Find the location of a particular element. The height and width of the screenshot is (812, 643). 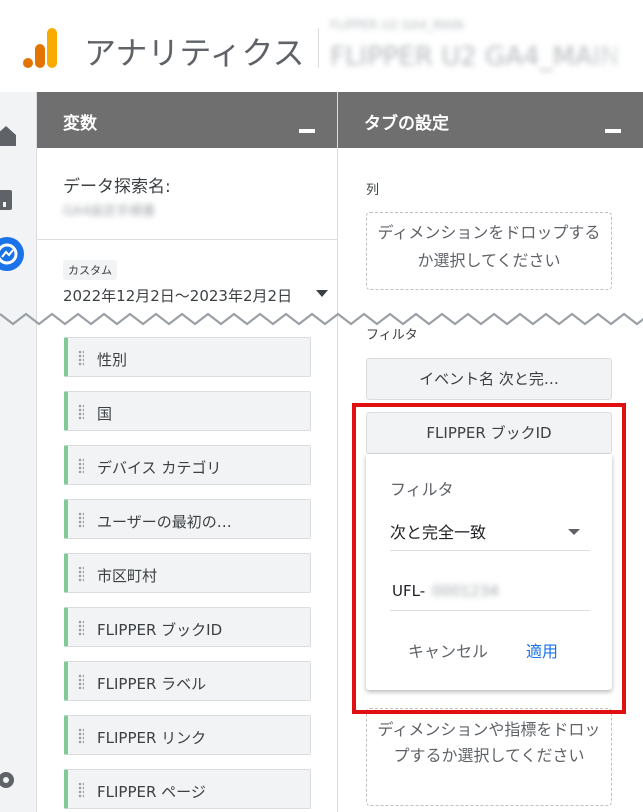

dimension-item: FLIPPER ラベル is located at coordinates (187, 681).